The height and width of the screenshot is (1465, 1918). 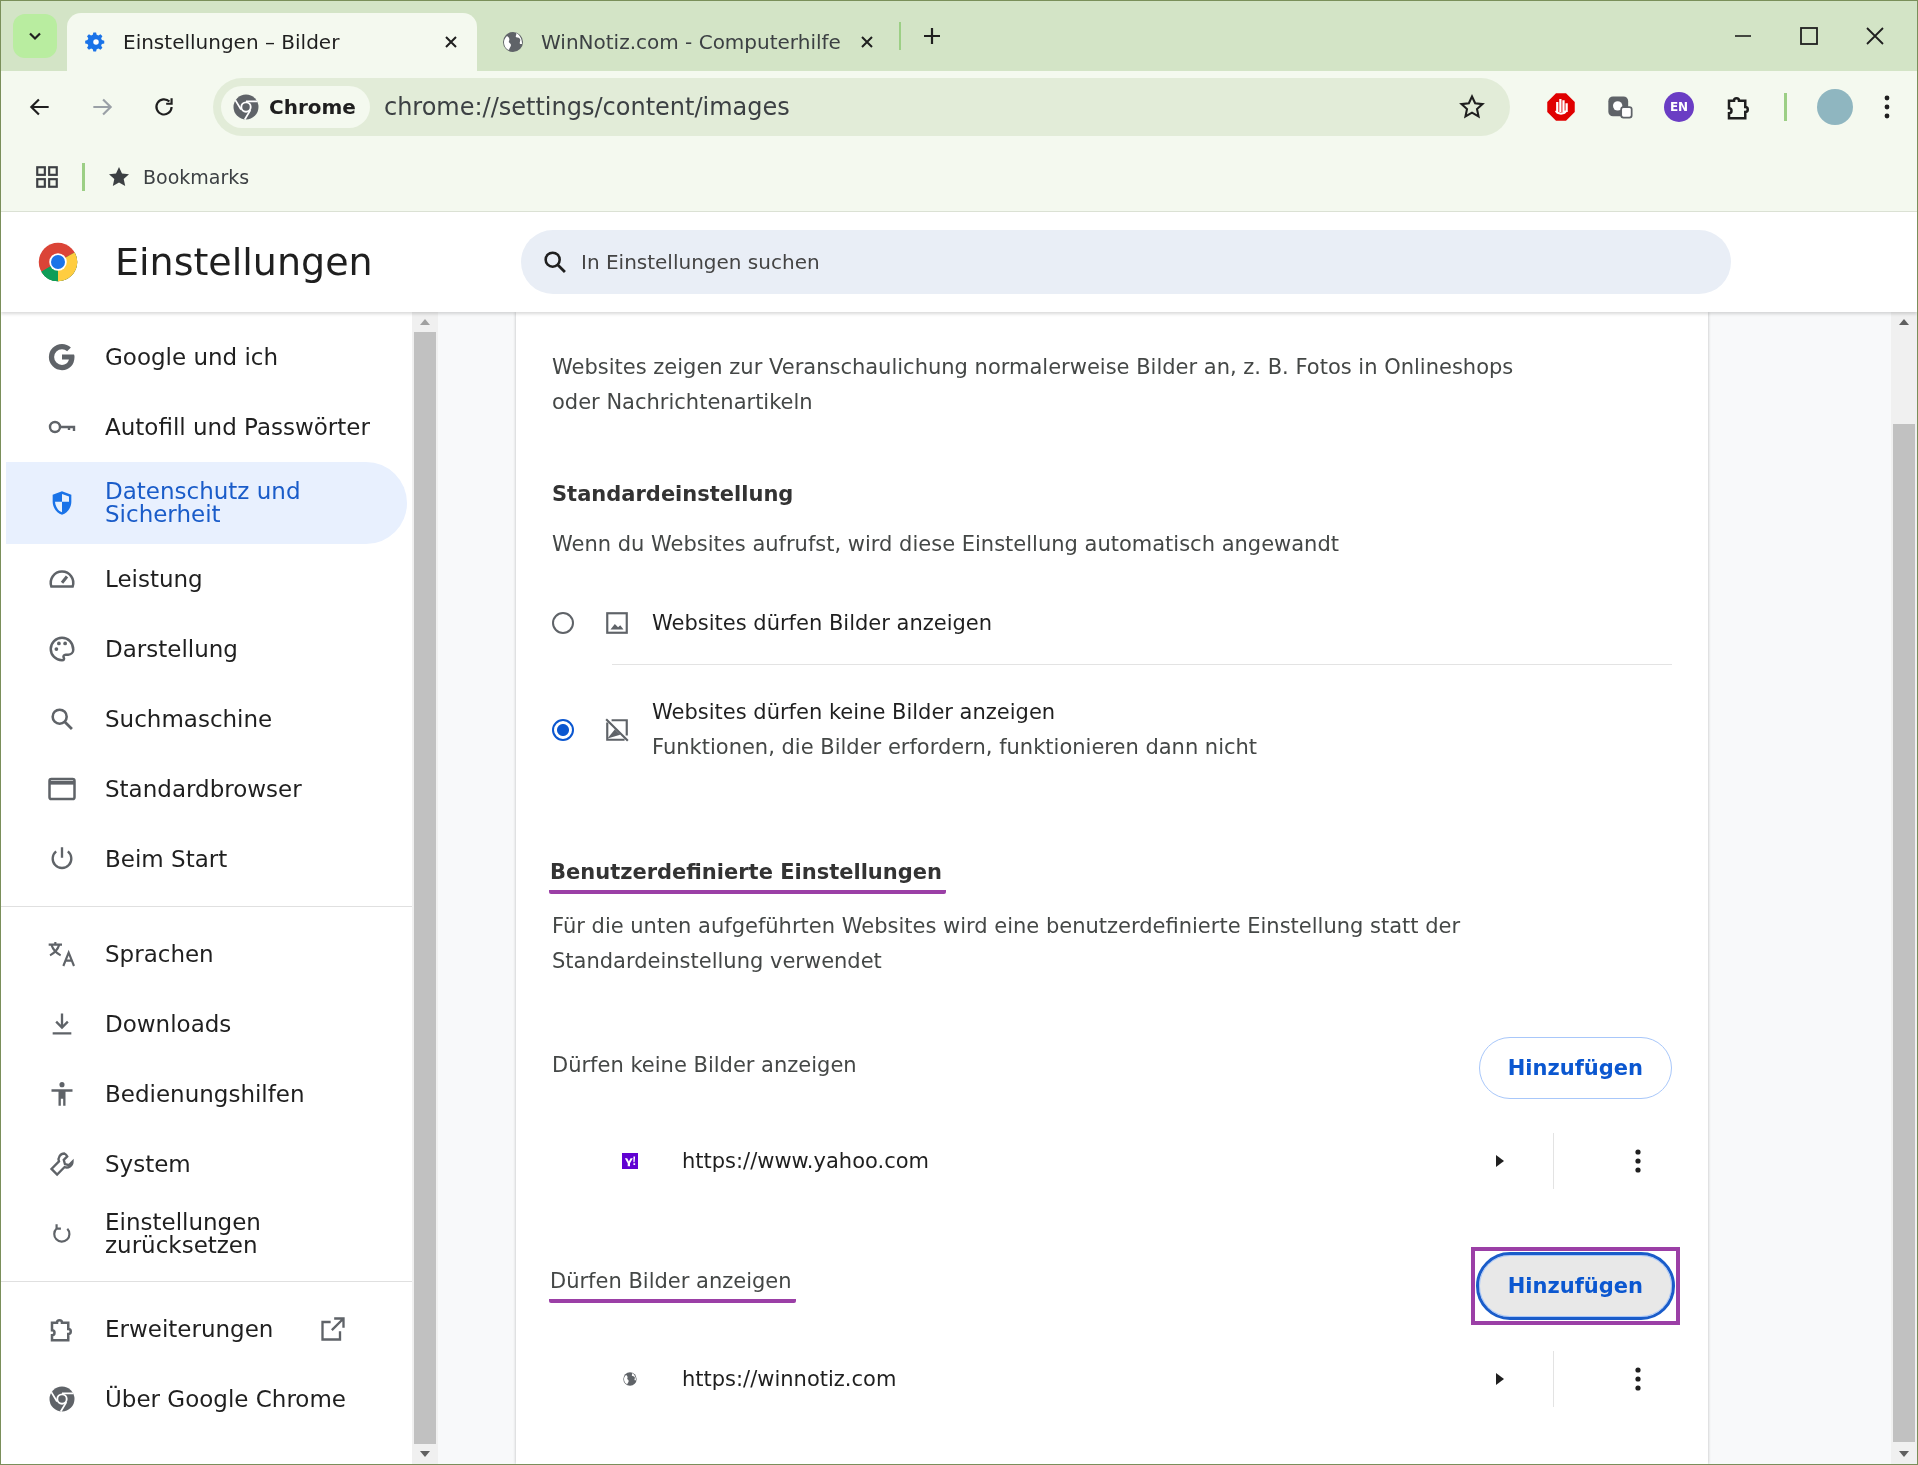 I want to click on page-title: Einstellungen, so click(x=244, y=262).